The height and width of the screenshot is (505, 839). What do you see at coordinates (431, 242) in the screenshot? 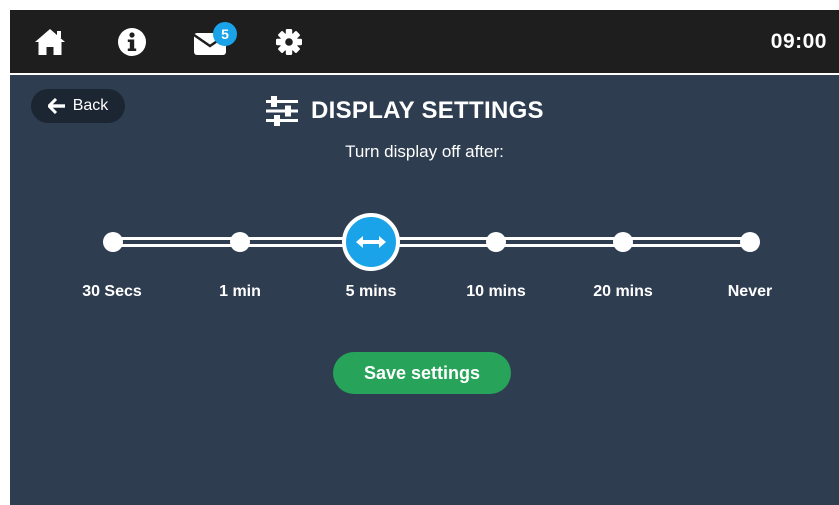
I see `slider-track` at bounding box center [431, 242].